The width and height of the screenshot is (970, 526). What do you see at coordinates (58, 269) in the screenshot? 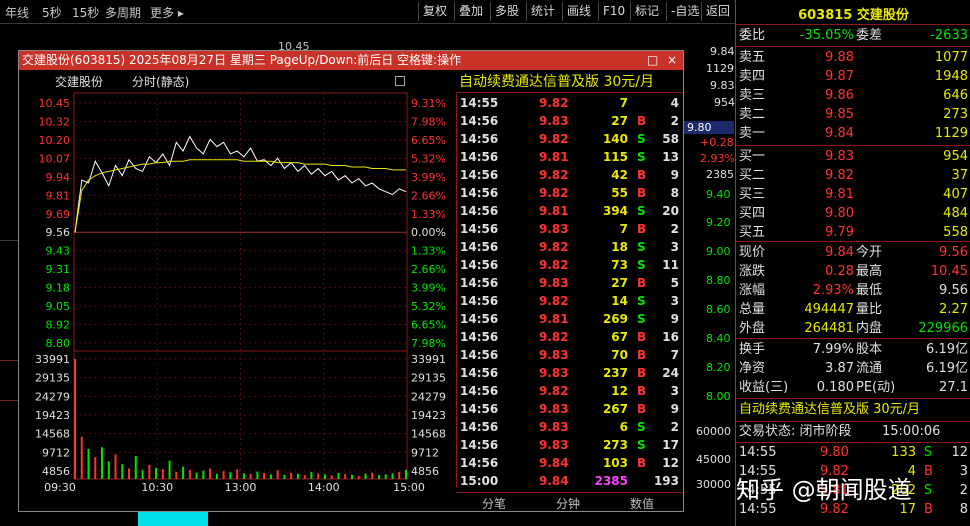
I see `price-tick-label: 9.31` at bounding box center [58, 269].